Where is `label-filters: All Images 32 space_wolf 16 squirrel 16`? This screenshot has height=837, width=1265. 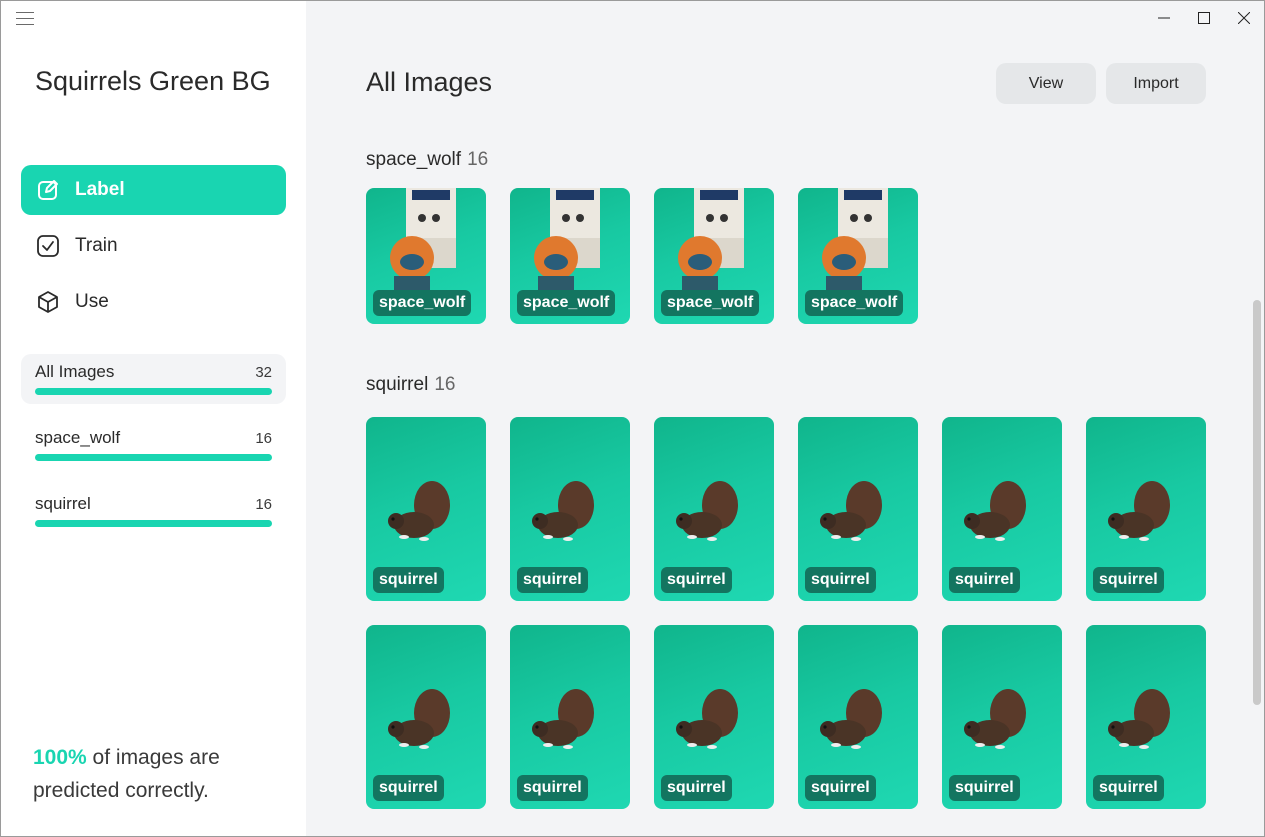
label-filters: All Images 32 space_wolf 16 squirrel 16 is located at coordinates (153, 453).